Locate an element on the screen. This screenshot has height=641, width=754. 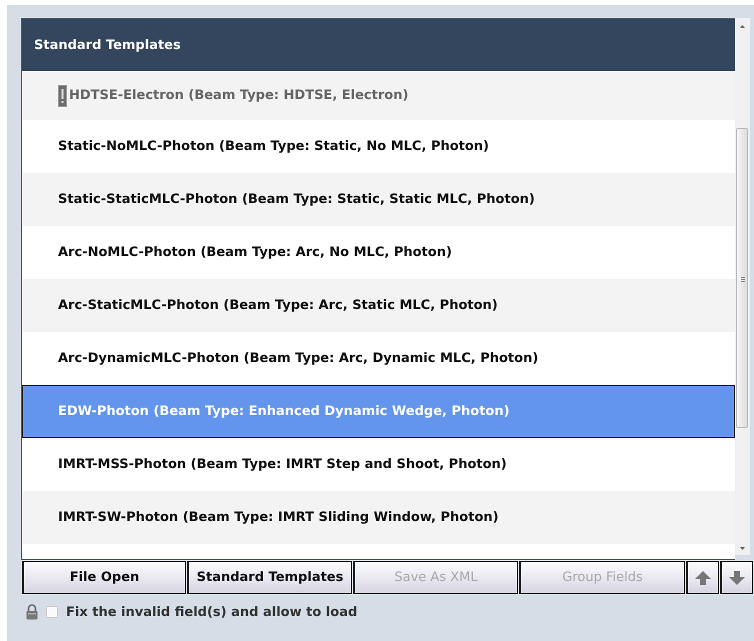
grip-icon is located at coordinates (743, 279).